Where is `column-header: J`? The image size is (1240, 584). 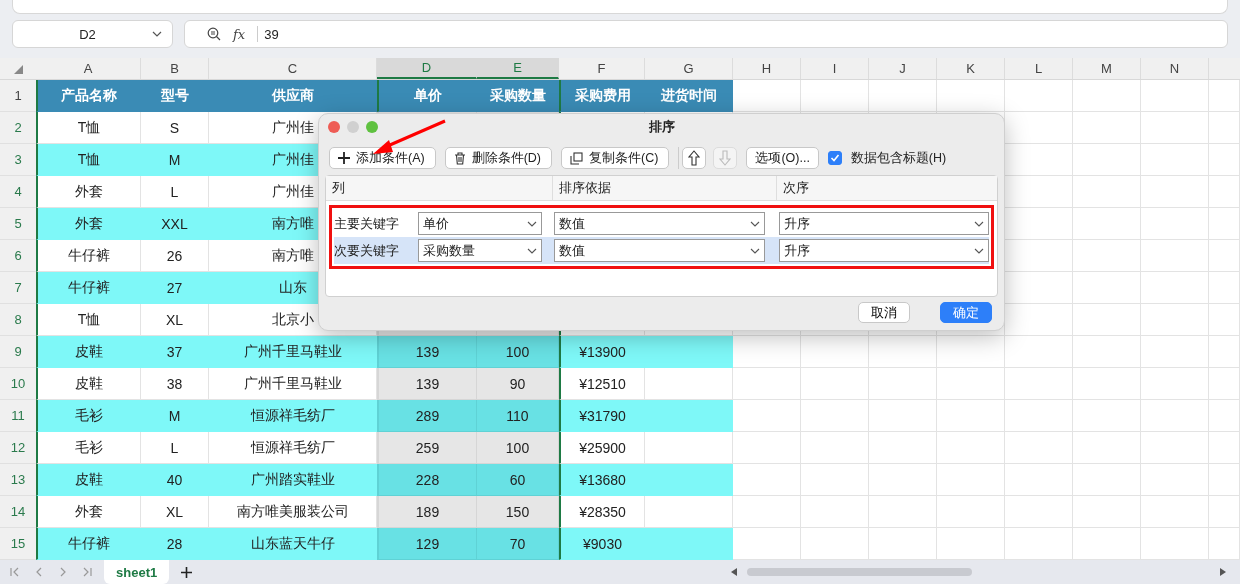
column-header: J is located at coordinates (903, 68).